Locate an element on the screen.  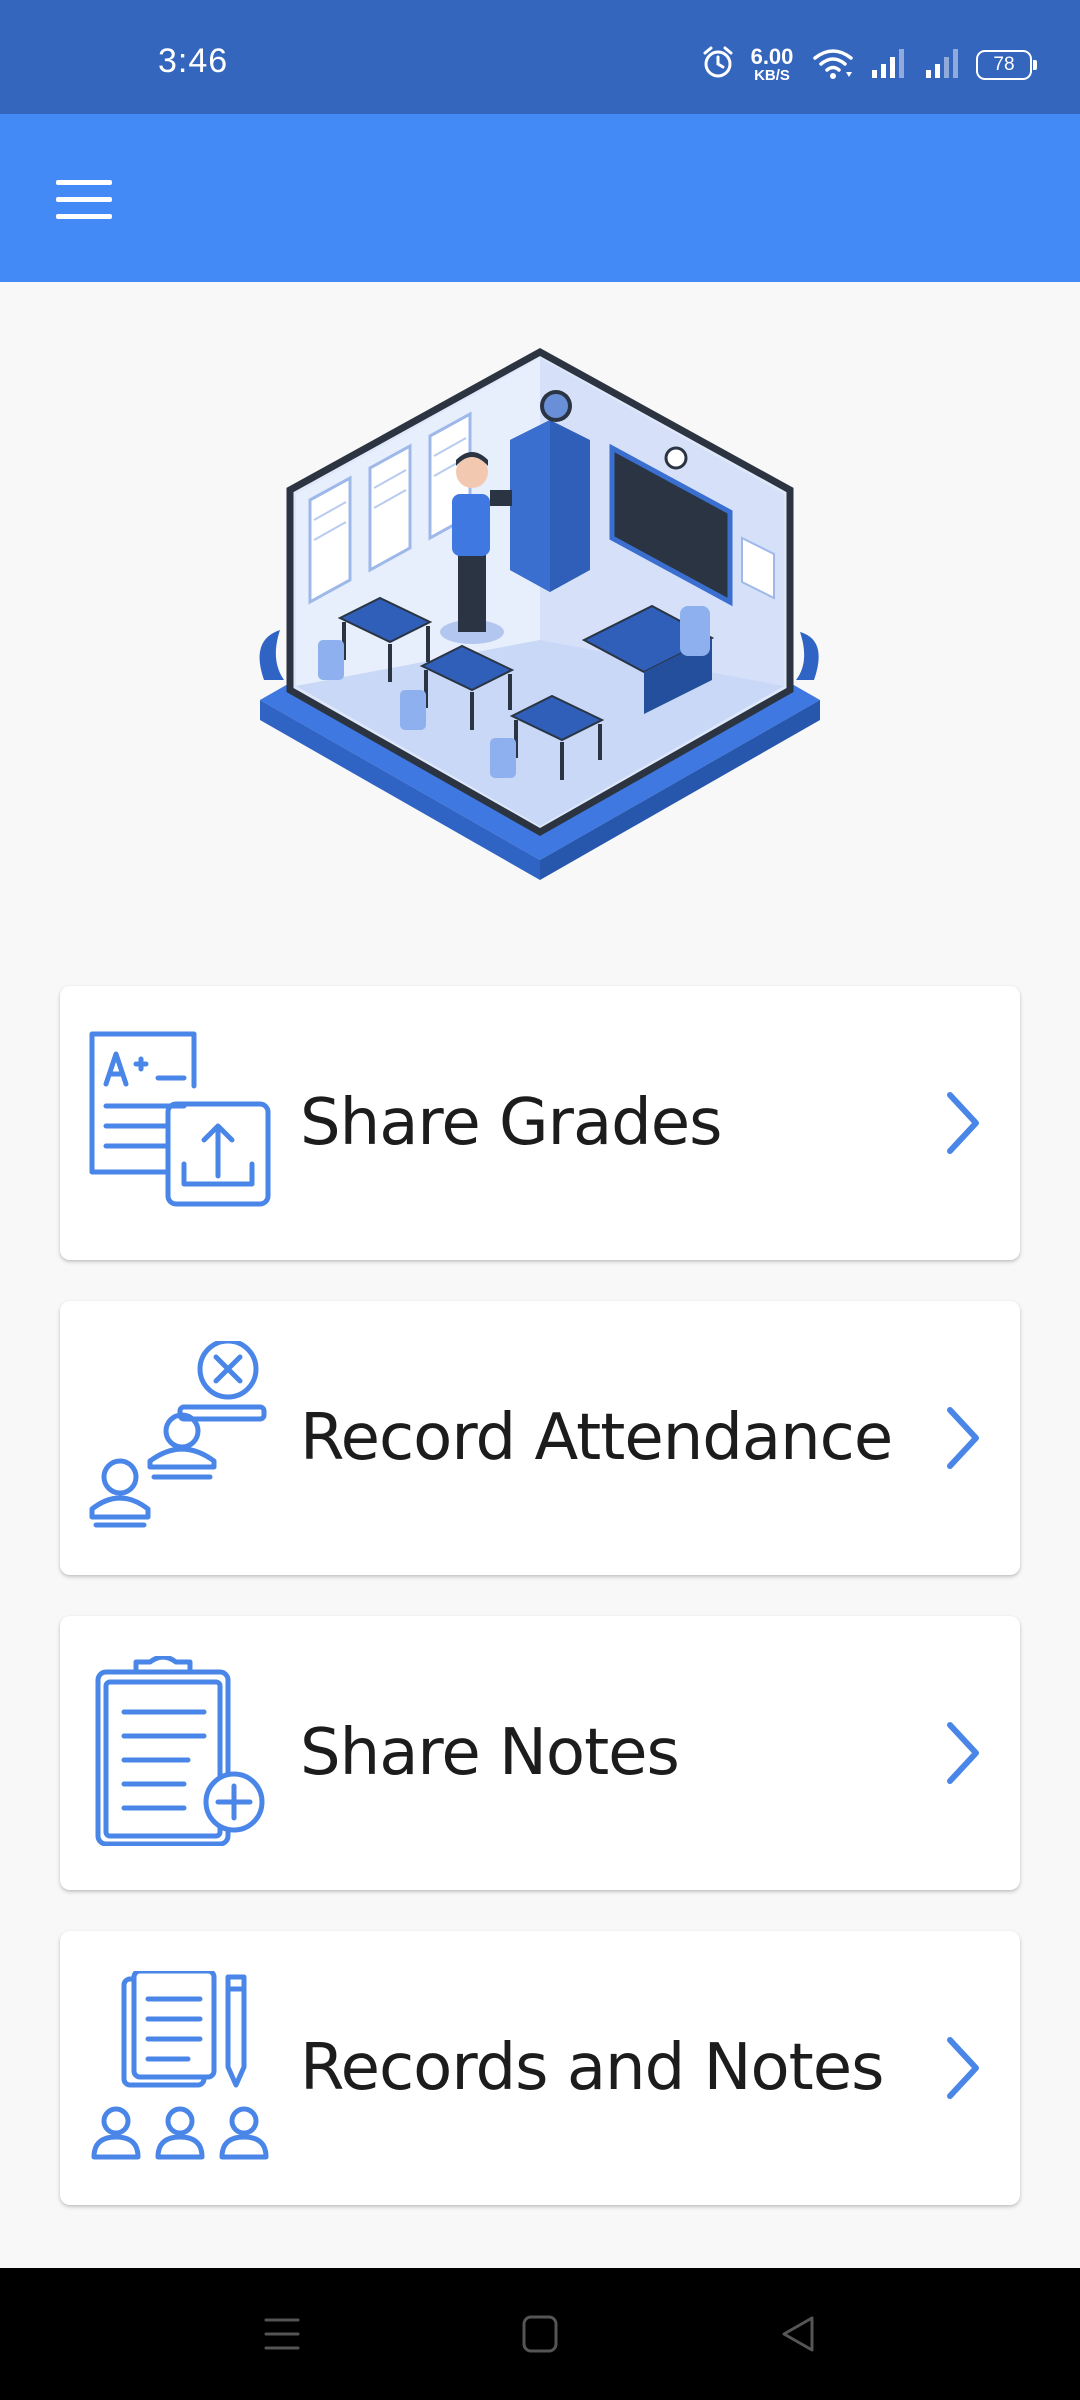
net-speed-value: 6.00 is located at coordinates (772, 56).